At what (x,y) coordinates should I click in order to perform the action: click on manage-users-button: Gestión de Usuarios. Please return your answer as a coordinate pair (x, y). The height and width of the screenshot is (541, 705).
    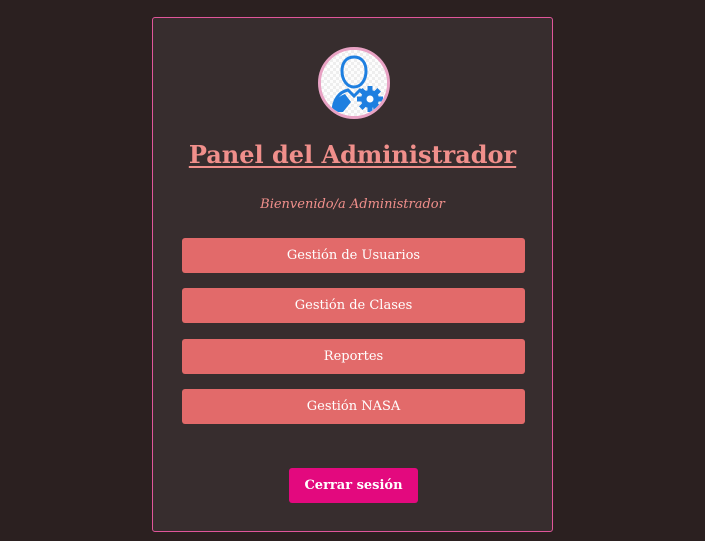
    Looking at the image, I should click on (353, 255).